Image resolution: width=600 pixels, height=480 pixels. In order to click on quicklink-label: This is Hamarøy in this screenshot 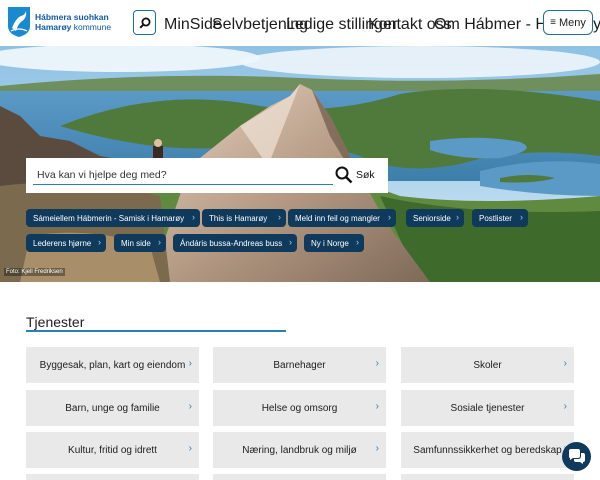, I will do `click(238, 218)`.